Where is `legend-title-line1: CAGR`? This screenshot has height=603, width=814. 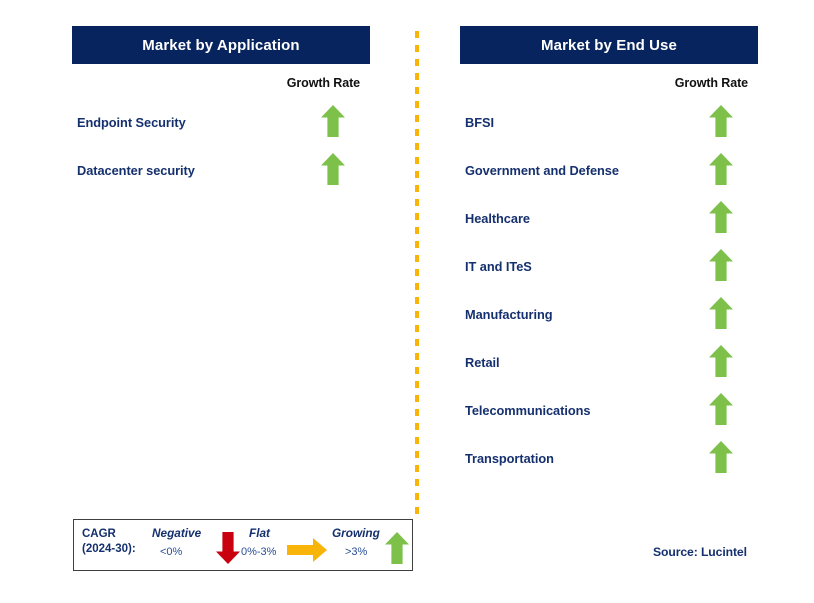
legend-title-line1: CAGR is located at coordinates (99, 534).